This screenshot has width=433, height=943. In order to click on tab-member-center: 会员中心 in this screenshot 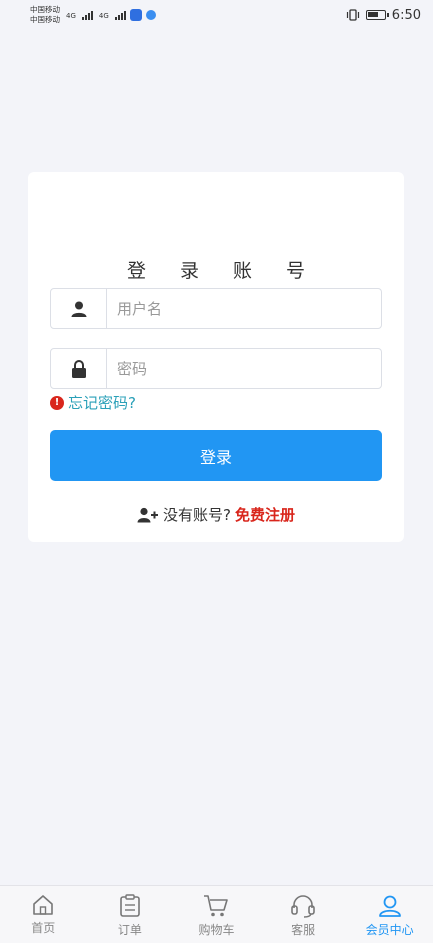, I will do `click(389, 914)`.